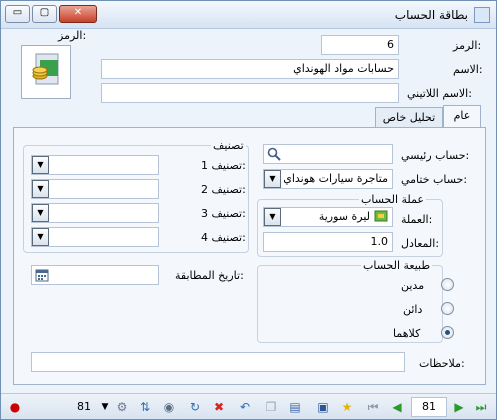 The image size is (497, 420). Describe the element at coordinates (223, 189) in the screenshot. I see `classification-2-label: تصنيف 2:` at that location.